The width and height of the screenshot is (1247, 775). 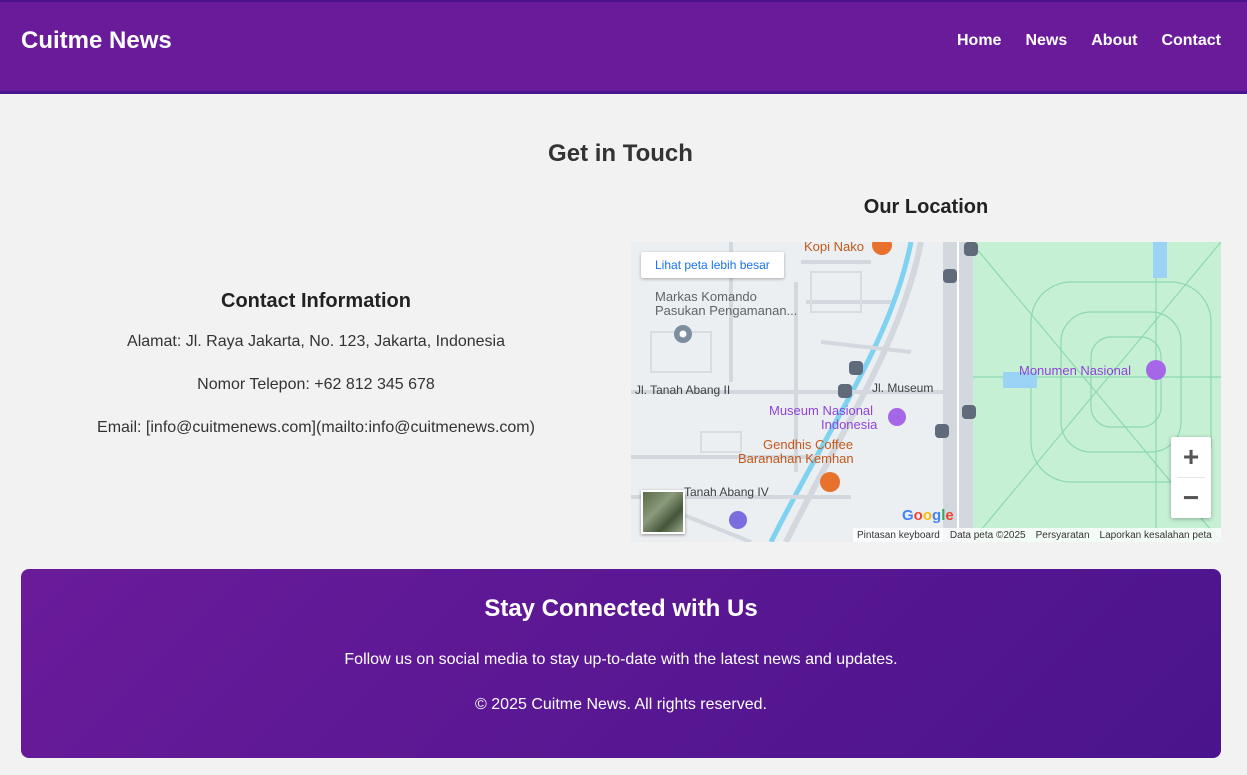 What do you see at coordinates (987, 535) in the screenshot?
I see `map-data-text: Data peta ©2025` at bounding box center [987, 535].